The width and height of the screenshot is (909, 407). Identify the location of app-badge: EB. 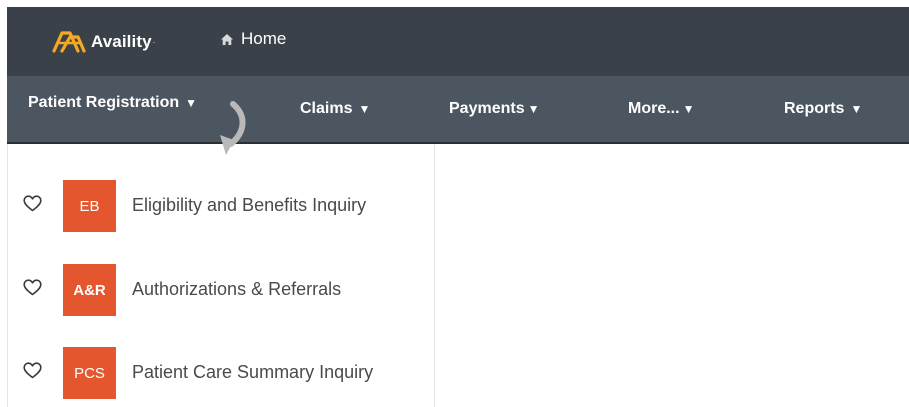
(89, 206).